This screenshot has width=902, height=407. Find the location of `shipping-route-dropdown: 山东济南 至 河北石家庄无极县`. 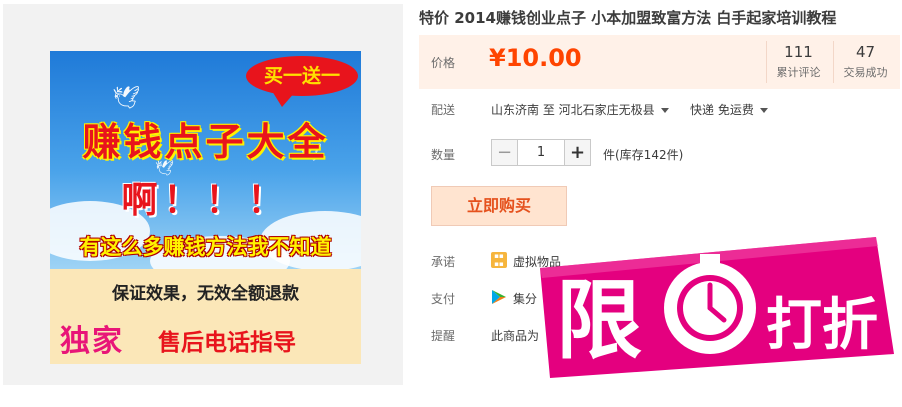

shipping-route-dropdown: 山东济南 至 河北石家庄无极县 is located at coordinates (580, 109).